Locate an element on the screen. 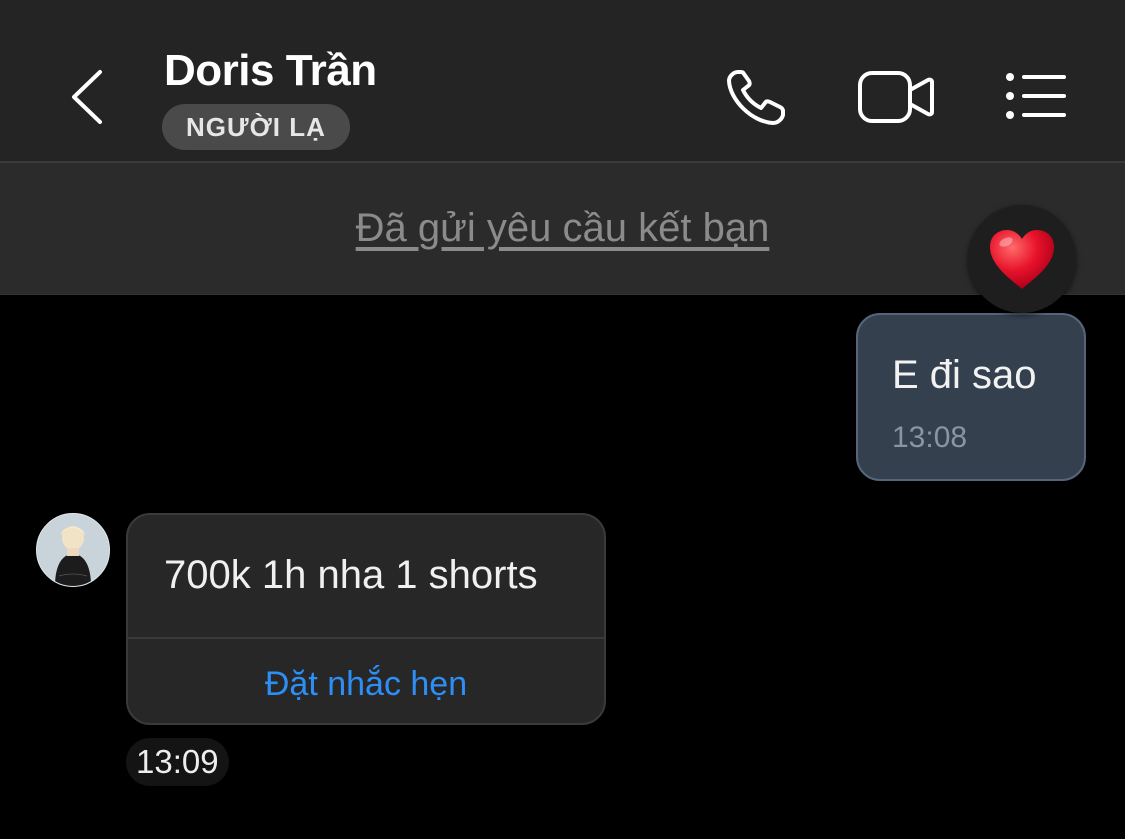 The width and height of the screenshot is (1125, 839). friend-request-sent-link: Đã gửi yêu cầu kết bạn is located at coordinates (562, 228).